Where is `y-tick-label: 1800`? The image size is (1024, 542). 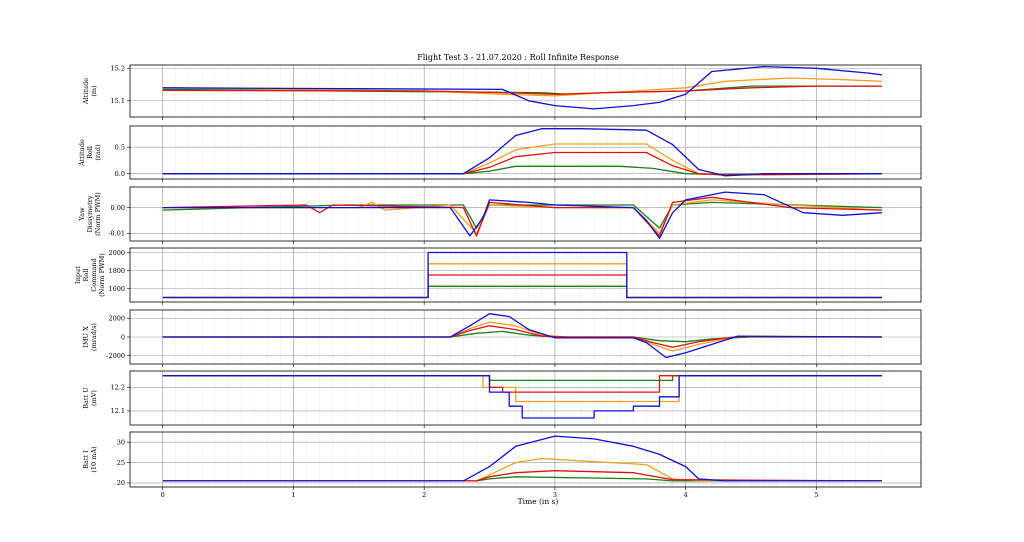 y-tick-label: 1800 is located at coordinates (116, 271).